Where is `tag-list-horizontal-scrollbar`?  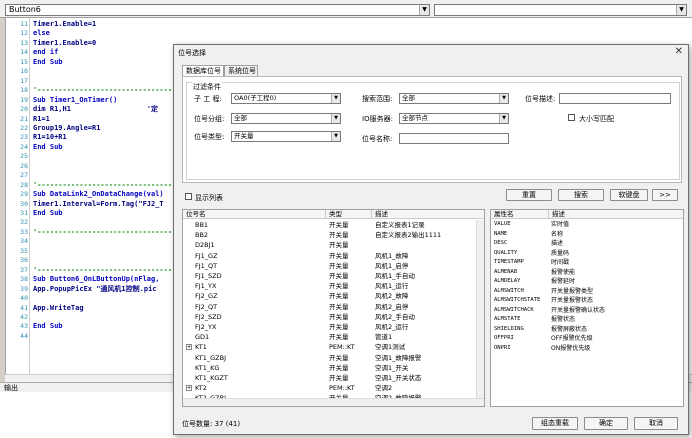 tag-list-horizontal-scrollbar is located at coordinates (333, 402).